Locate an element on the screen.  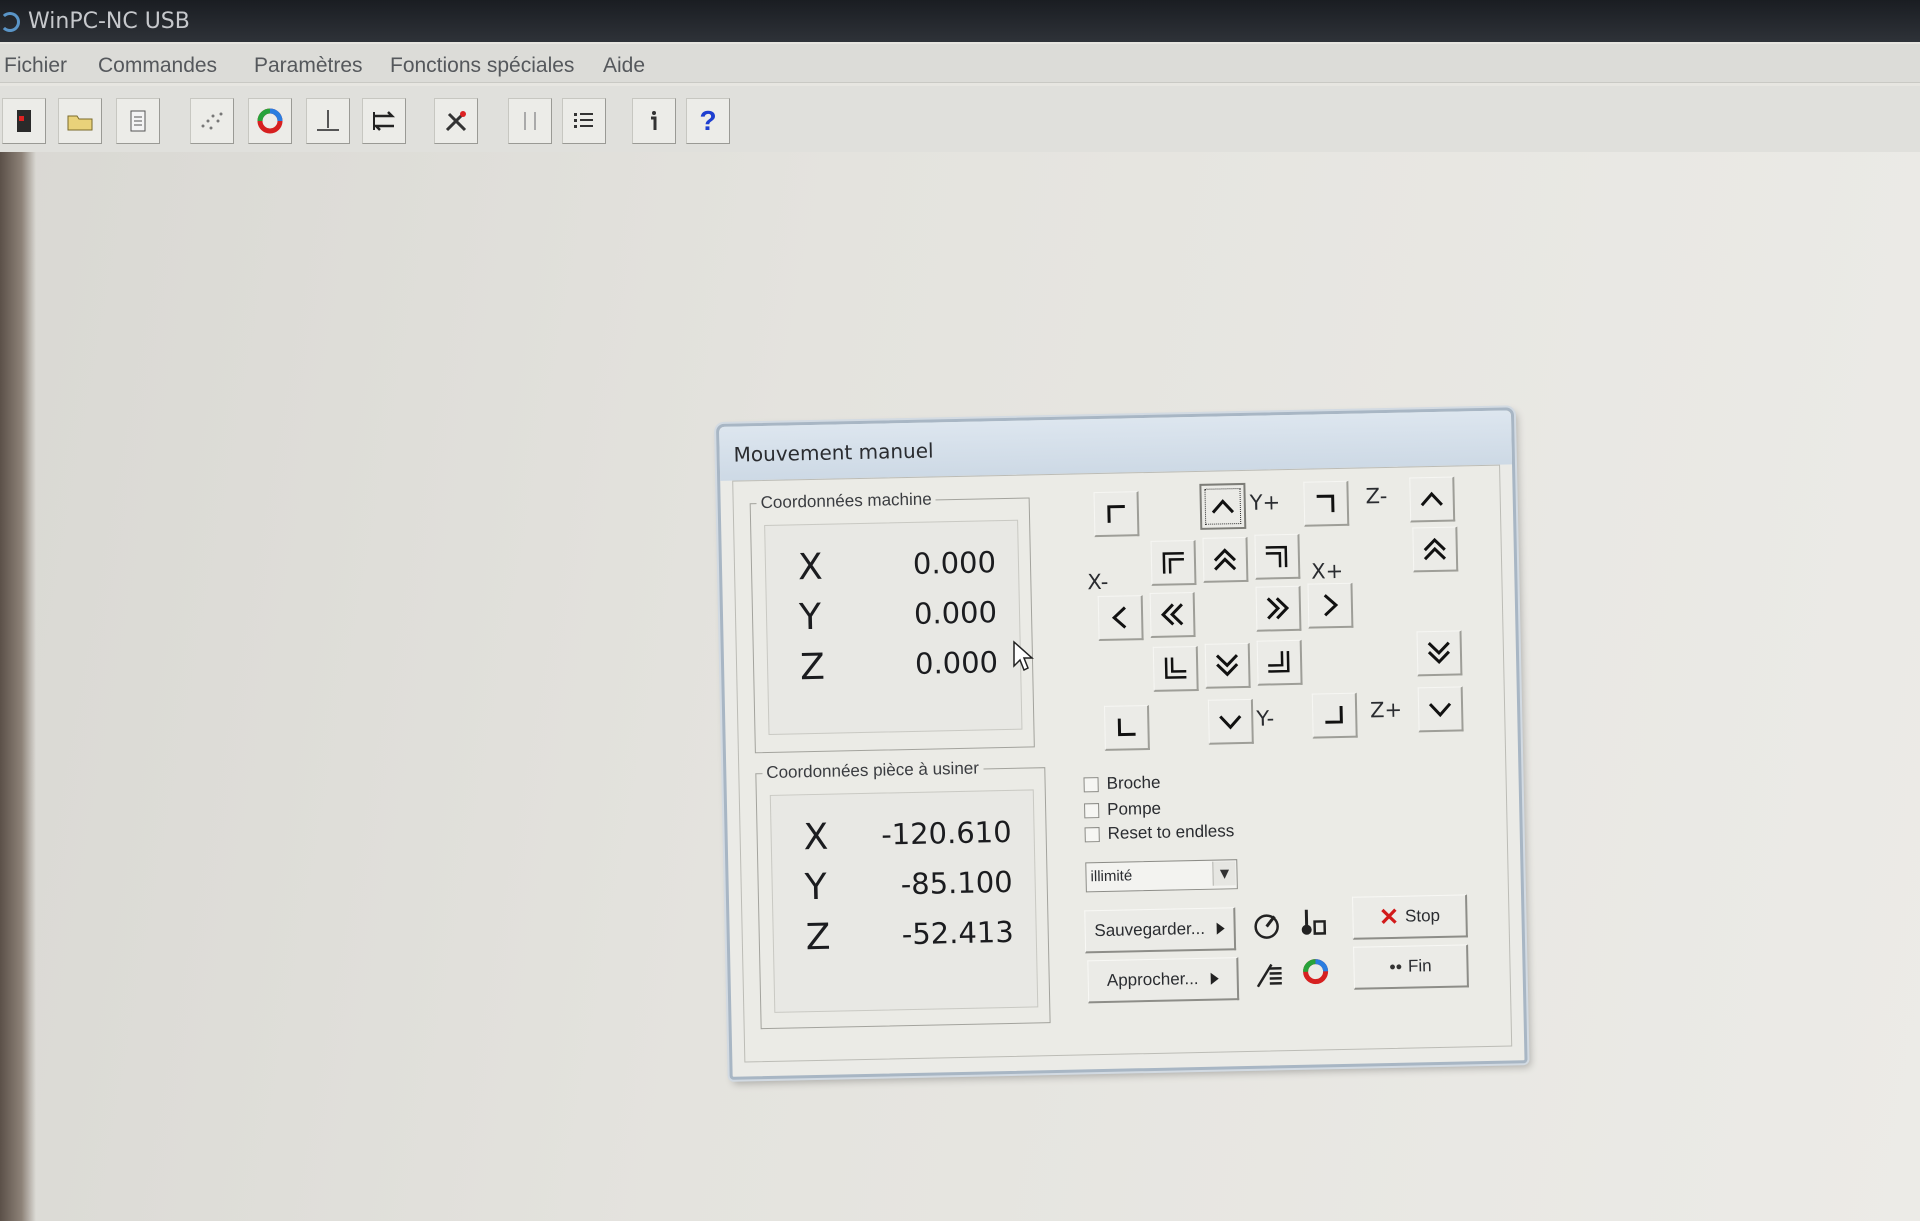
jog-fast-corner-downright-button is located at coordinates (1279, 662).